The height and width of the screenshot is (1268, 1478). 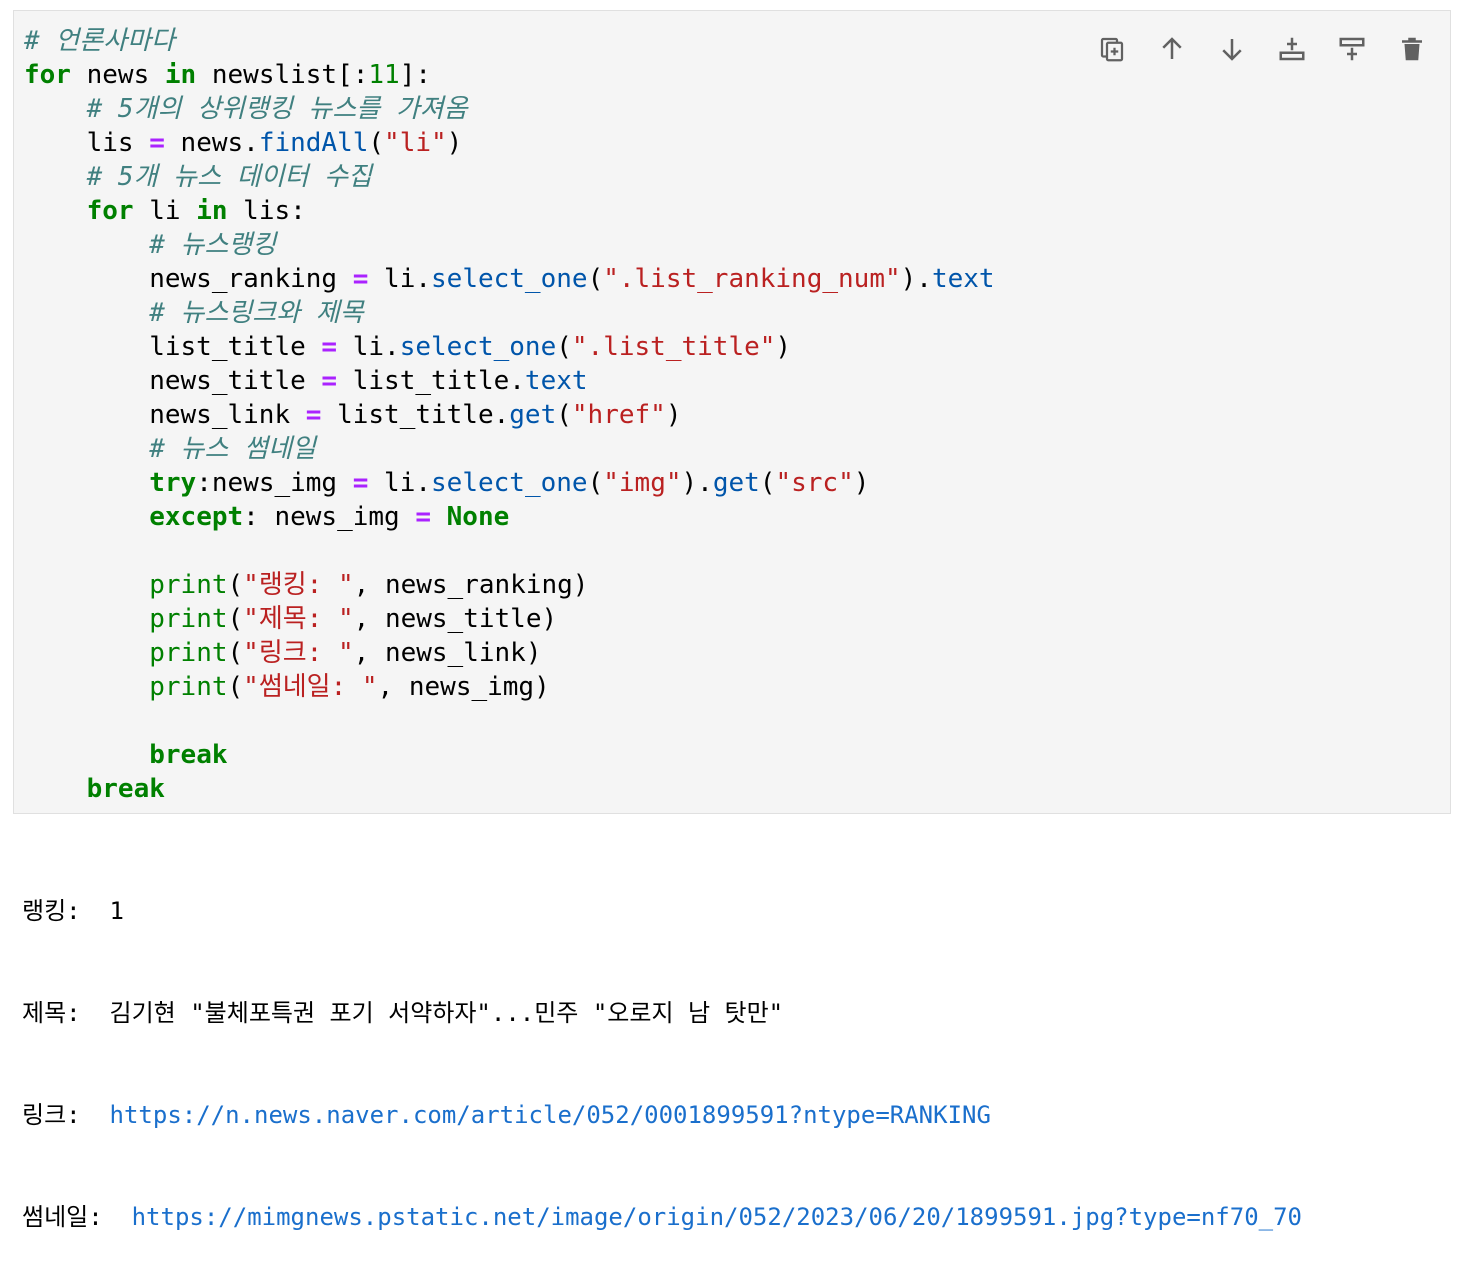 What do you see at coordinates (447, 653) in the screenshot?
I see `code-token: , news_link)` at bounding box center [447, 653].